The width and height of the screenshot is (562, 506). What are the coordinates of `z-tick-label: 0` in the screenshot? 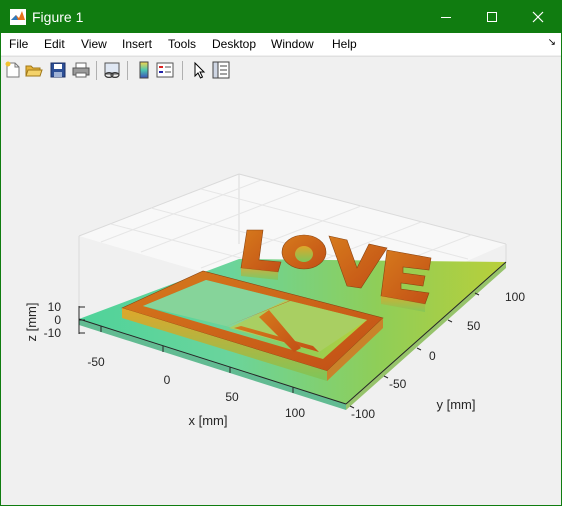 It's located at (57, 320).